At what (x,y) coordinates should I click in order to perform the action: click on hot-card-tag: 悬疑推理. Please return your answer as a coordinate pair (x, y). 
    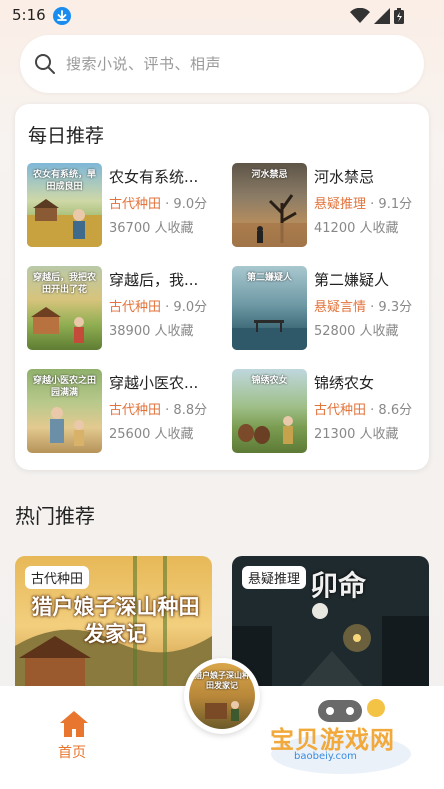
    Looking at the image, I should click on (274, 577).